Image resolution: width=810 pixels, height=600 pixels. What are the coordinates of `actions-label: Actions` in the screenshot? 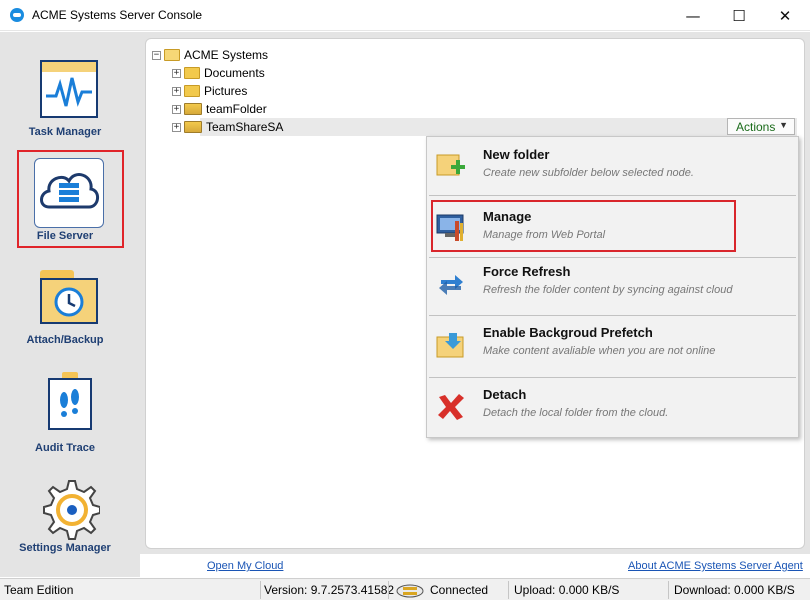 It's located at (756, 126).